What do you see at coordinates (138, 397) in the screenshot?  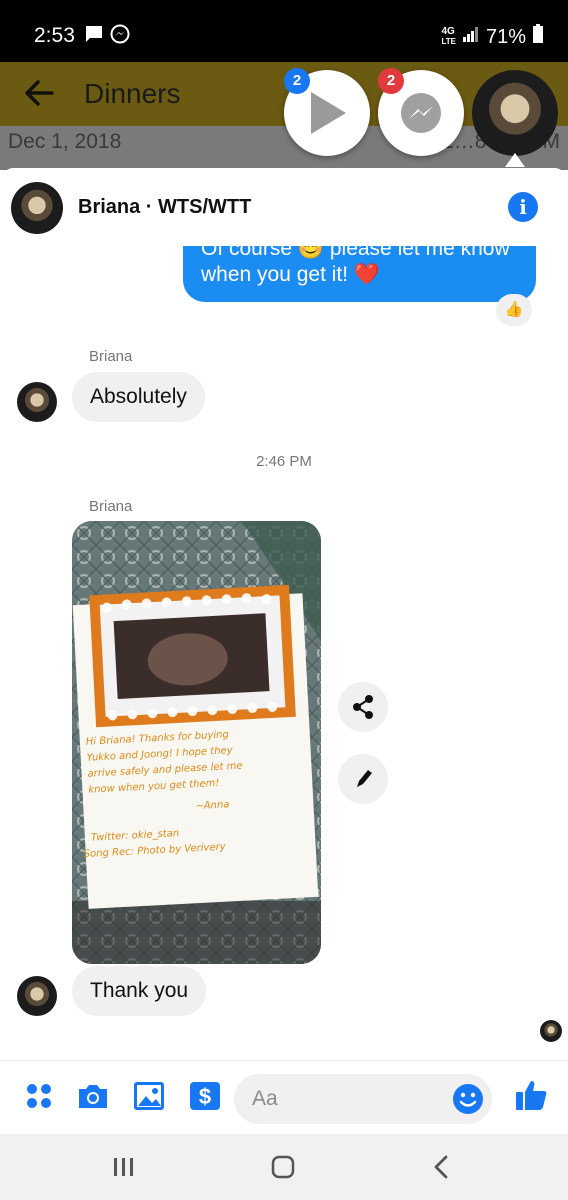 I see `incoming-message: Absolutely` at bounding box center [138, 397].